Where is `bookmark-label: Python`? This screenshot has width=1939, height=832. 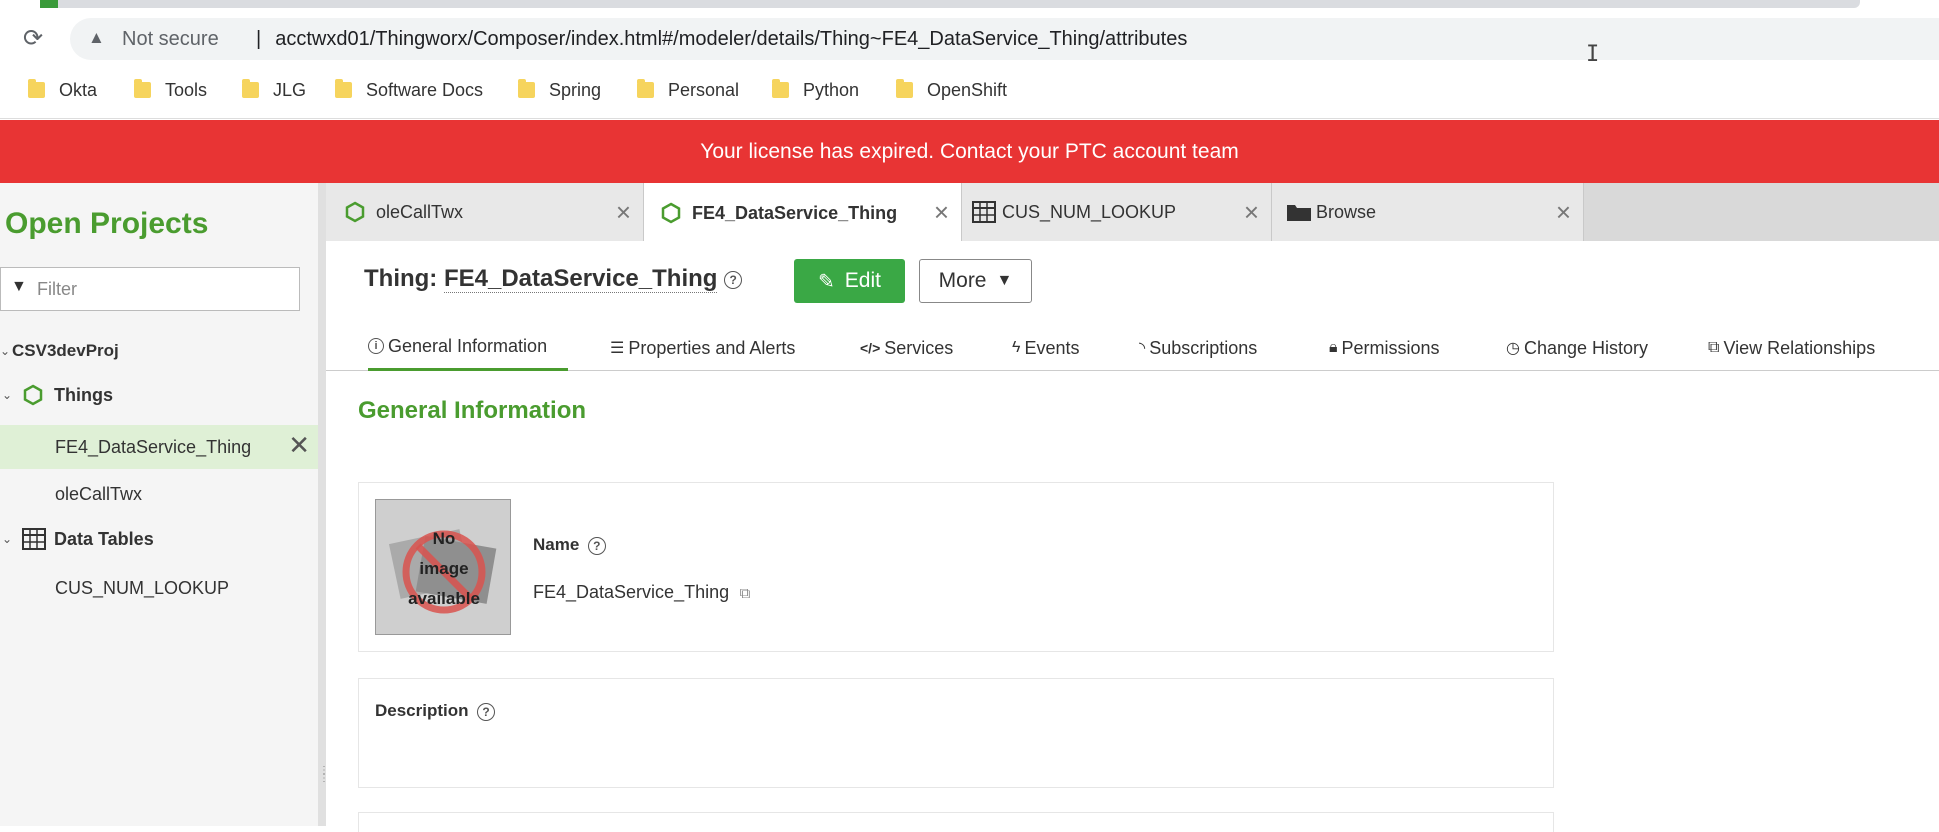
bookmark-label: Python is located at coordinates (831, 89).